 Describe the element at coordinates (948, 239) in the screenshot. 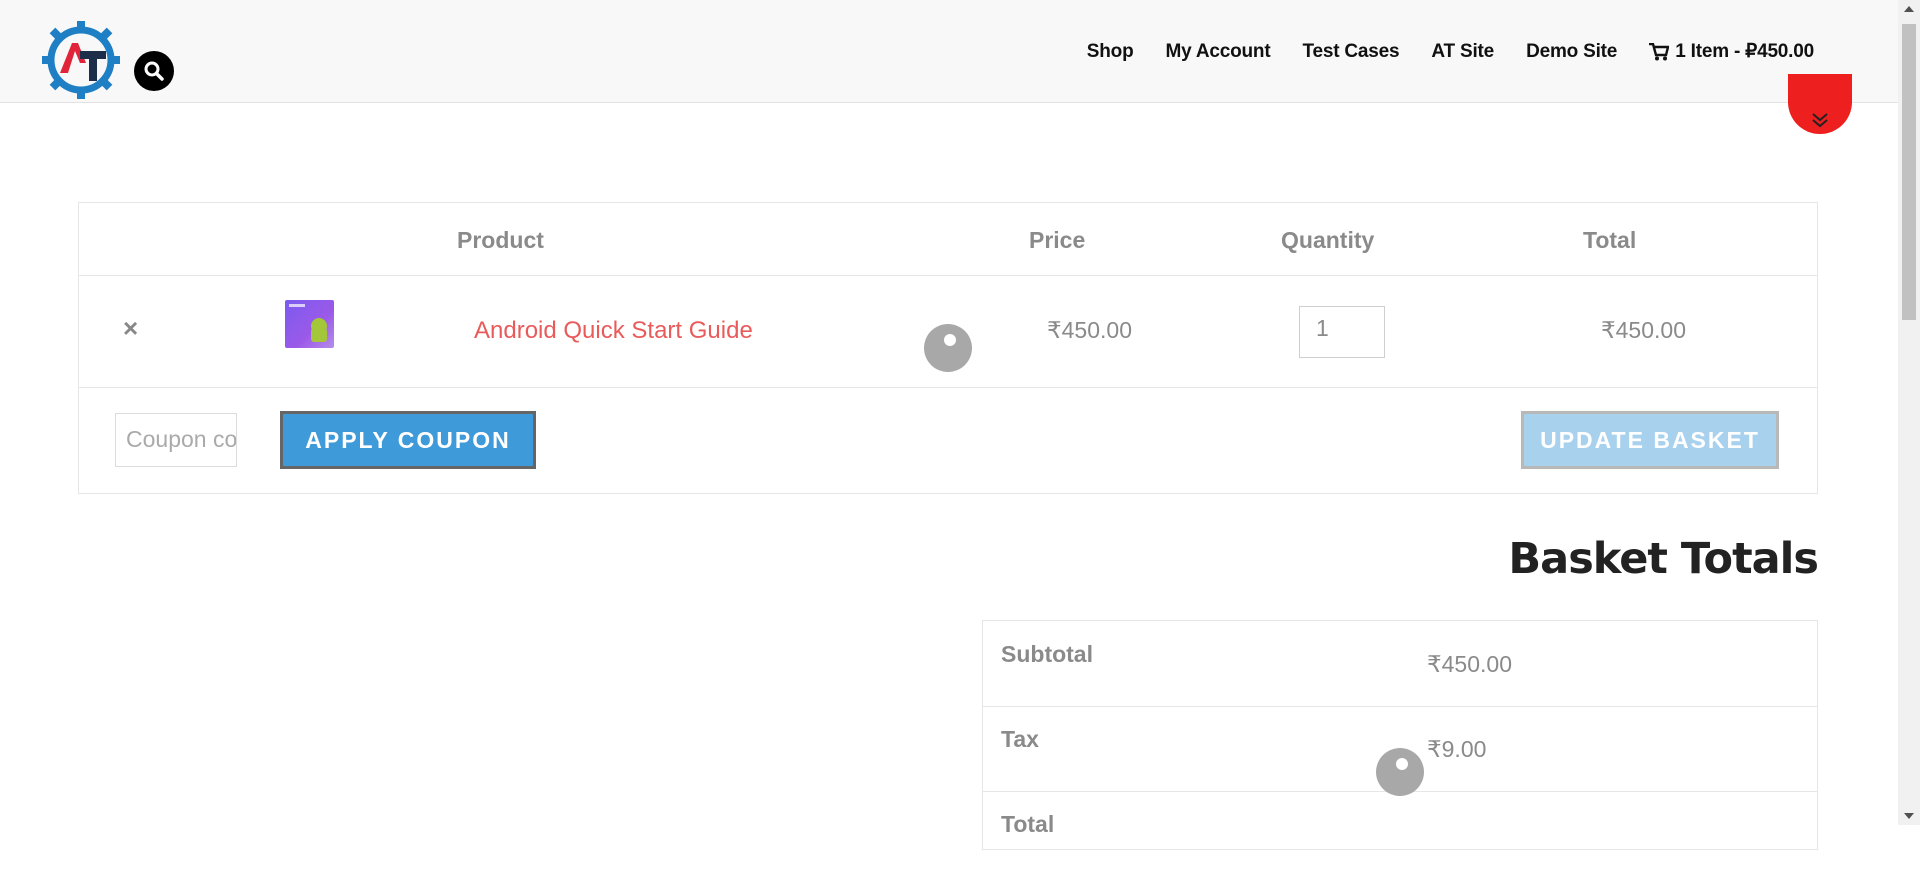

I see `cart-table-header: Product Price Quantity Total` at that location.